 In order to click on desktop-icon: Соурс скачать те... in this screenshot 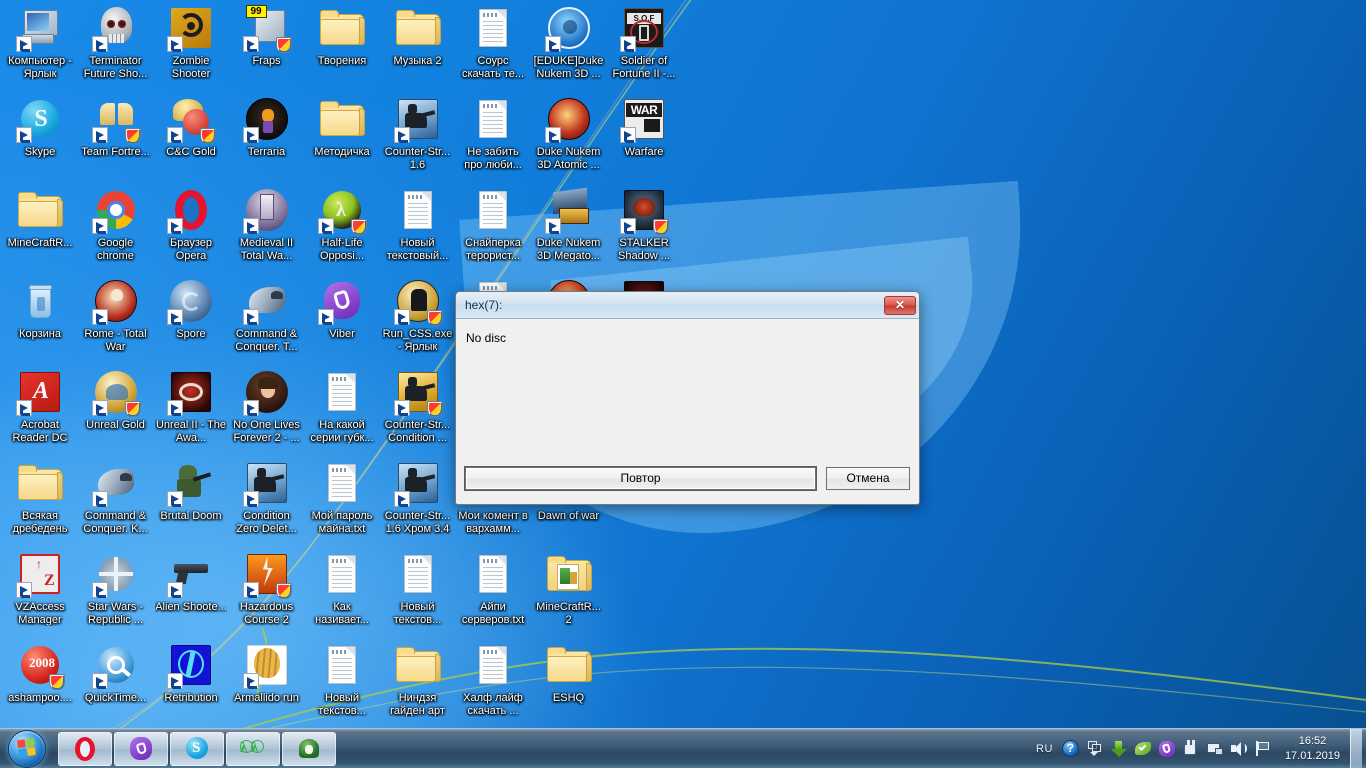, I will do `click(493, 42)`.